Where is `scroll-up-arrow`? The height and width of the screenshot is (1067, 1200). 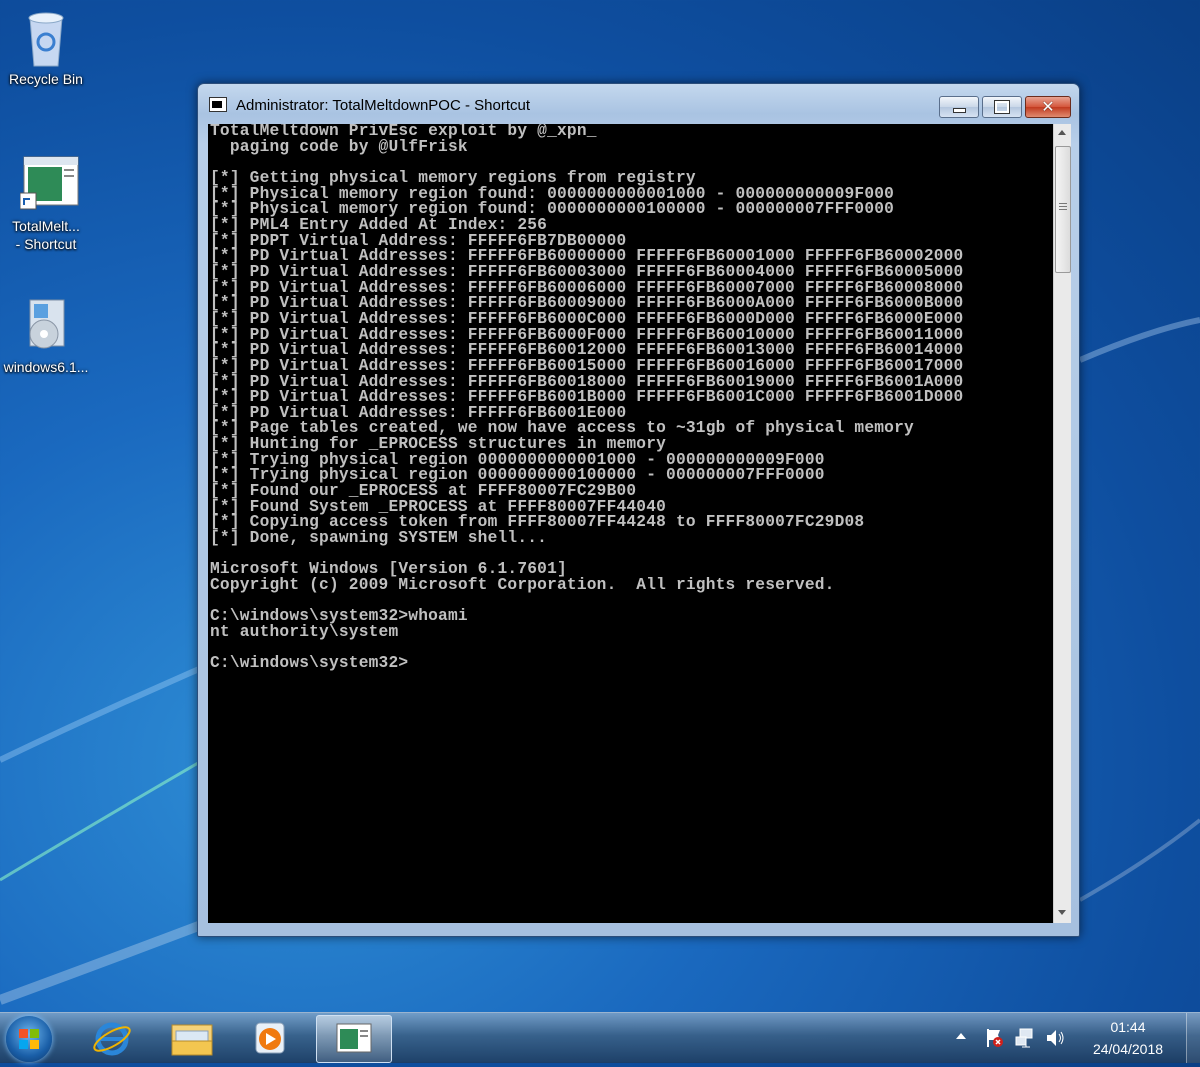 scroll-up-arrow is located at coordinates (1062, 132).